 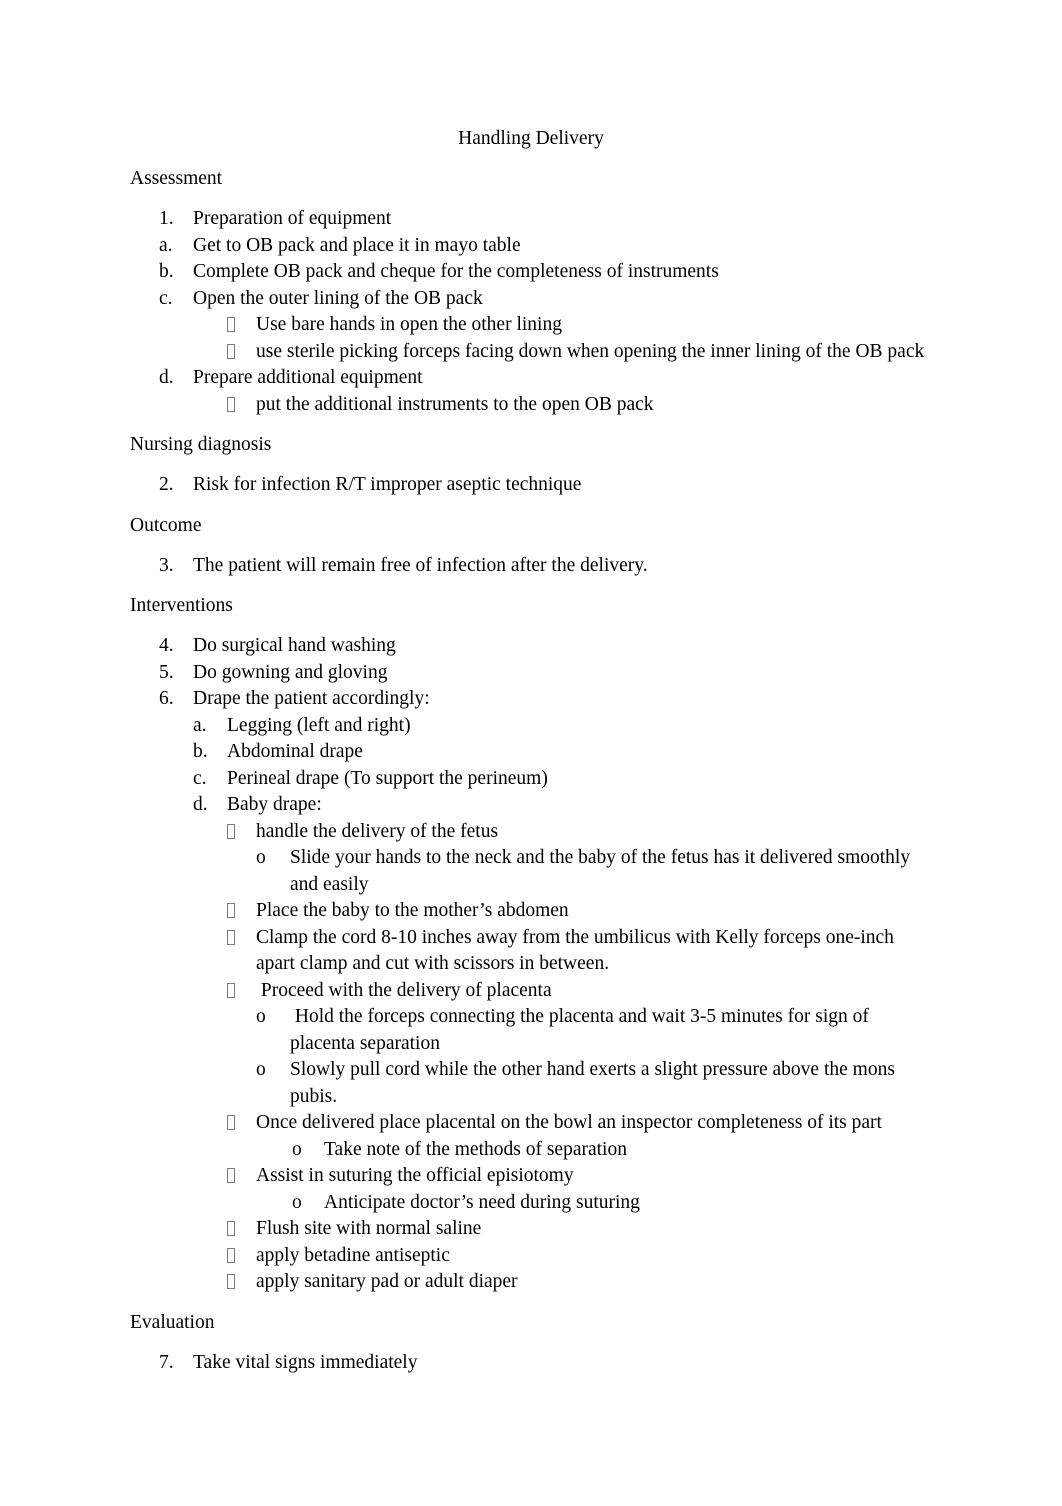 What do you see at coordinates (319, 725) in the screenshot?
I see `list-item-text: Legging (left and right)` at bounding box center [319, 725].